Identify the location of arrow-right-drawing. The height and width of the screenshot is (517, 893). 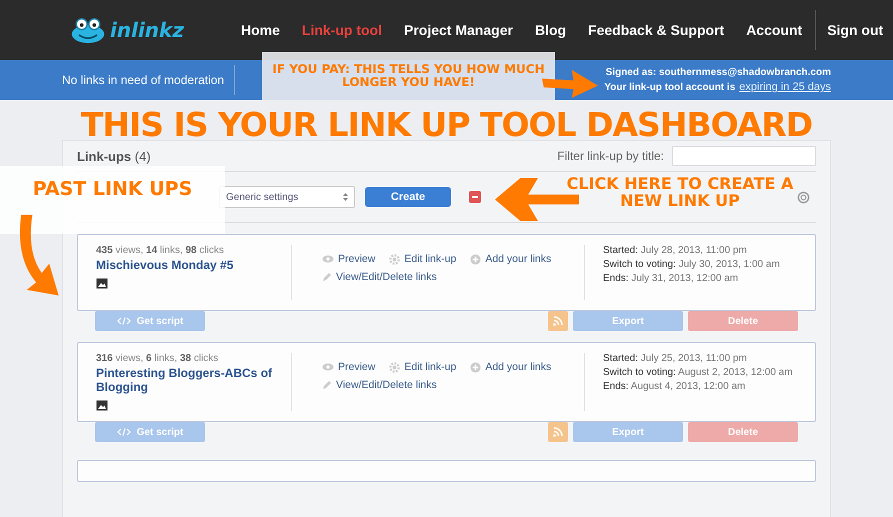
(570, 83).